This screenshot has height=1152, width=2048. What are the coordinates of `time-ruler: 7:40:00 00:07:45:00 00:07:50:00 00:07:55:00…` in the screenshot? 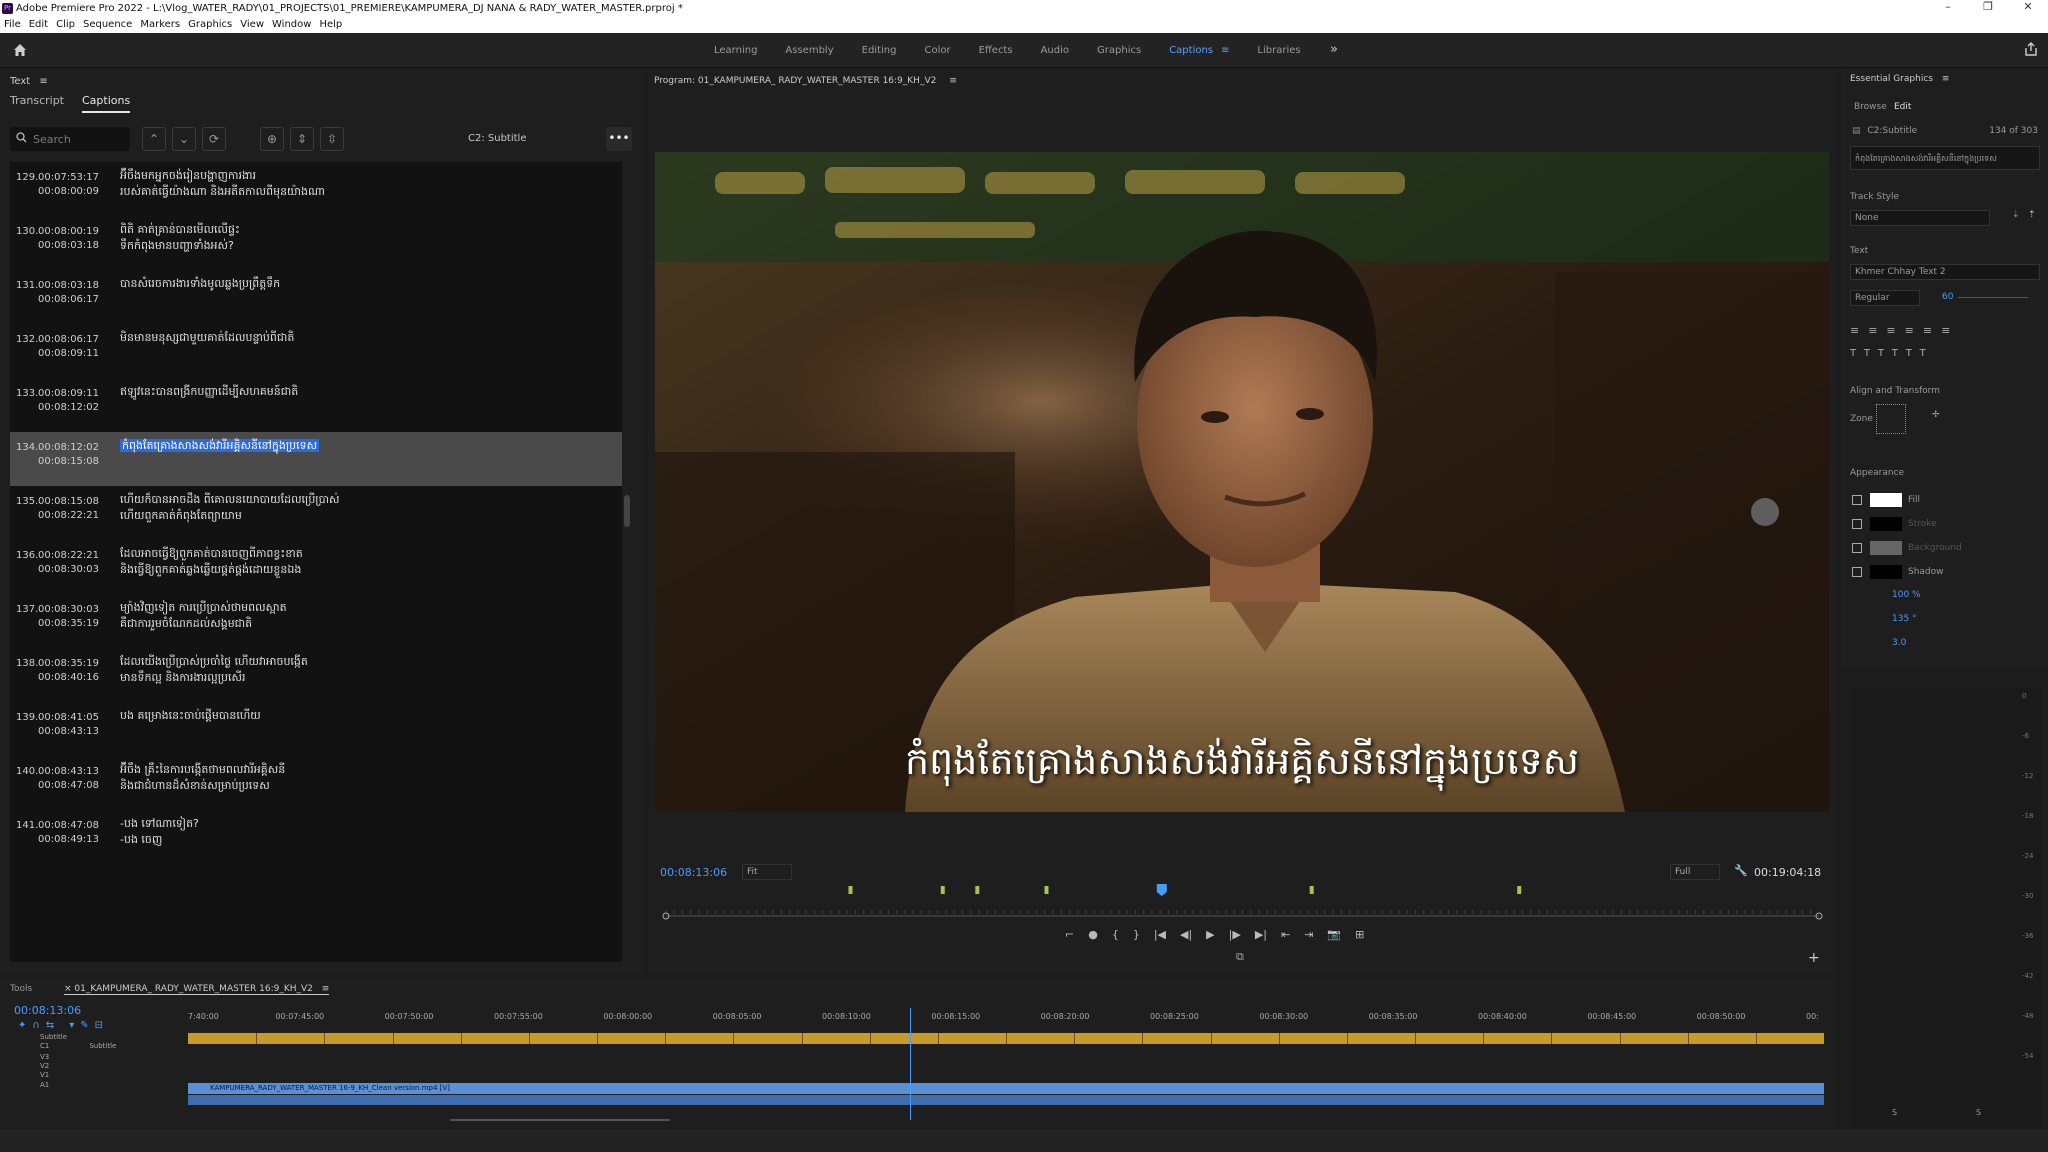 It's located at (1008, 1020).